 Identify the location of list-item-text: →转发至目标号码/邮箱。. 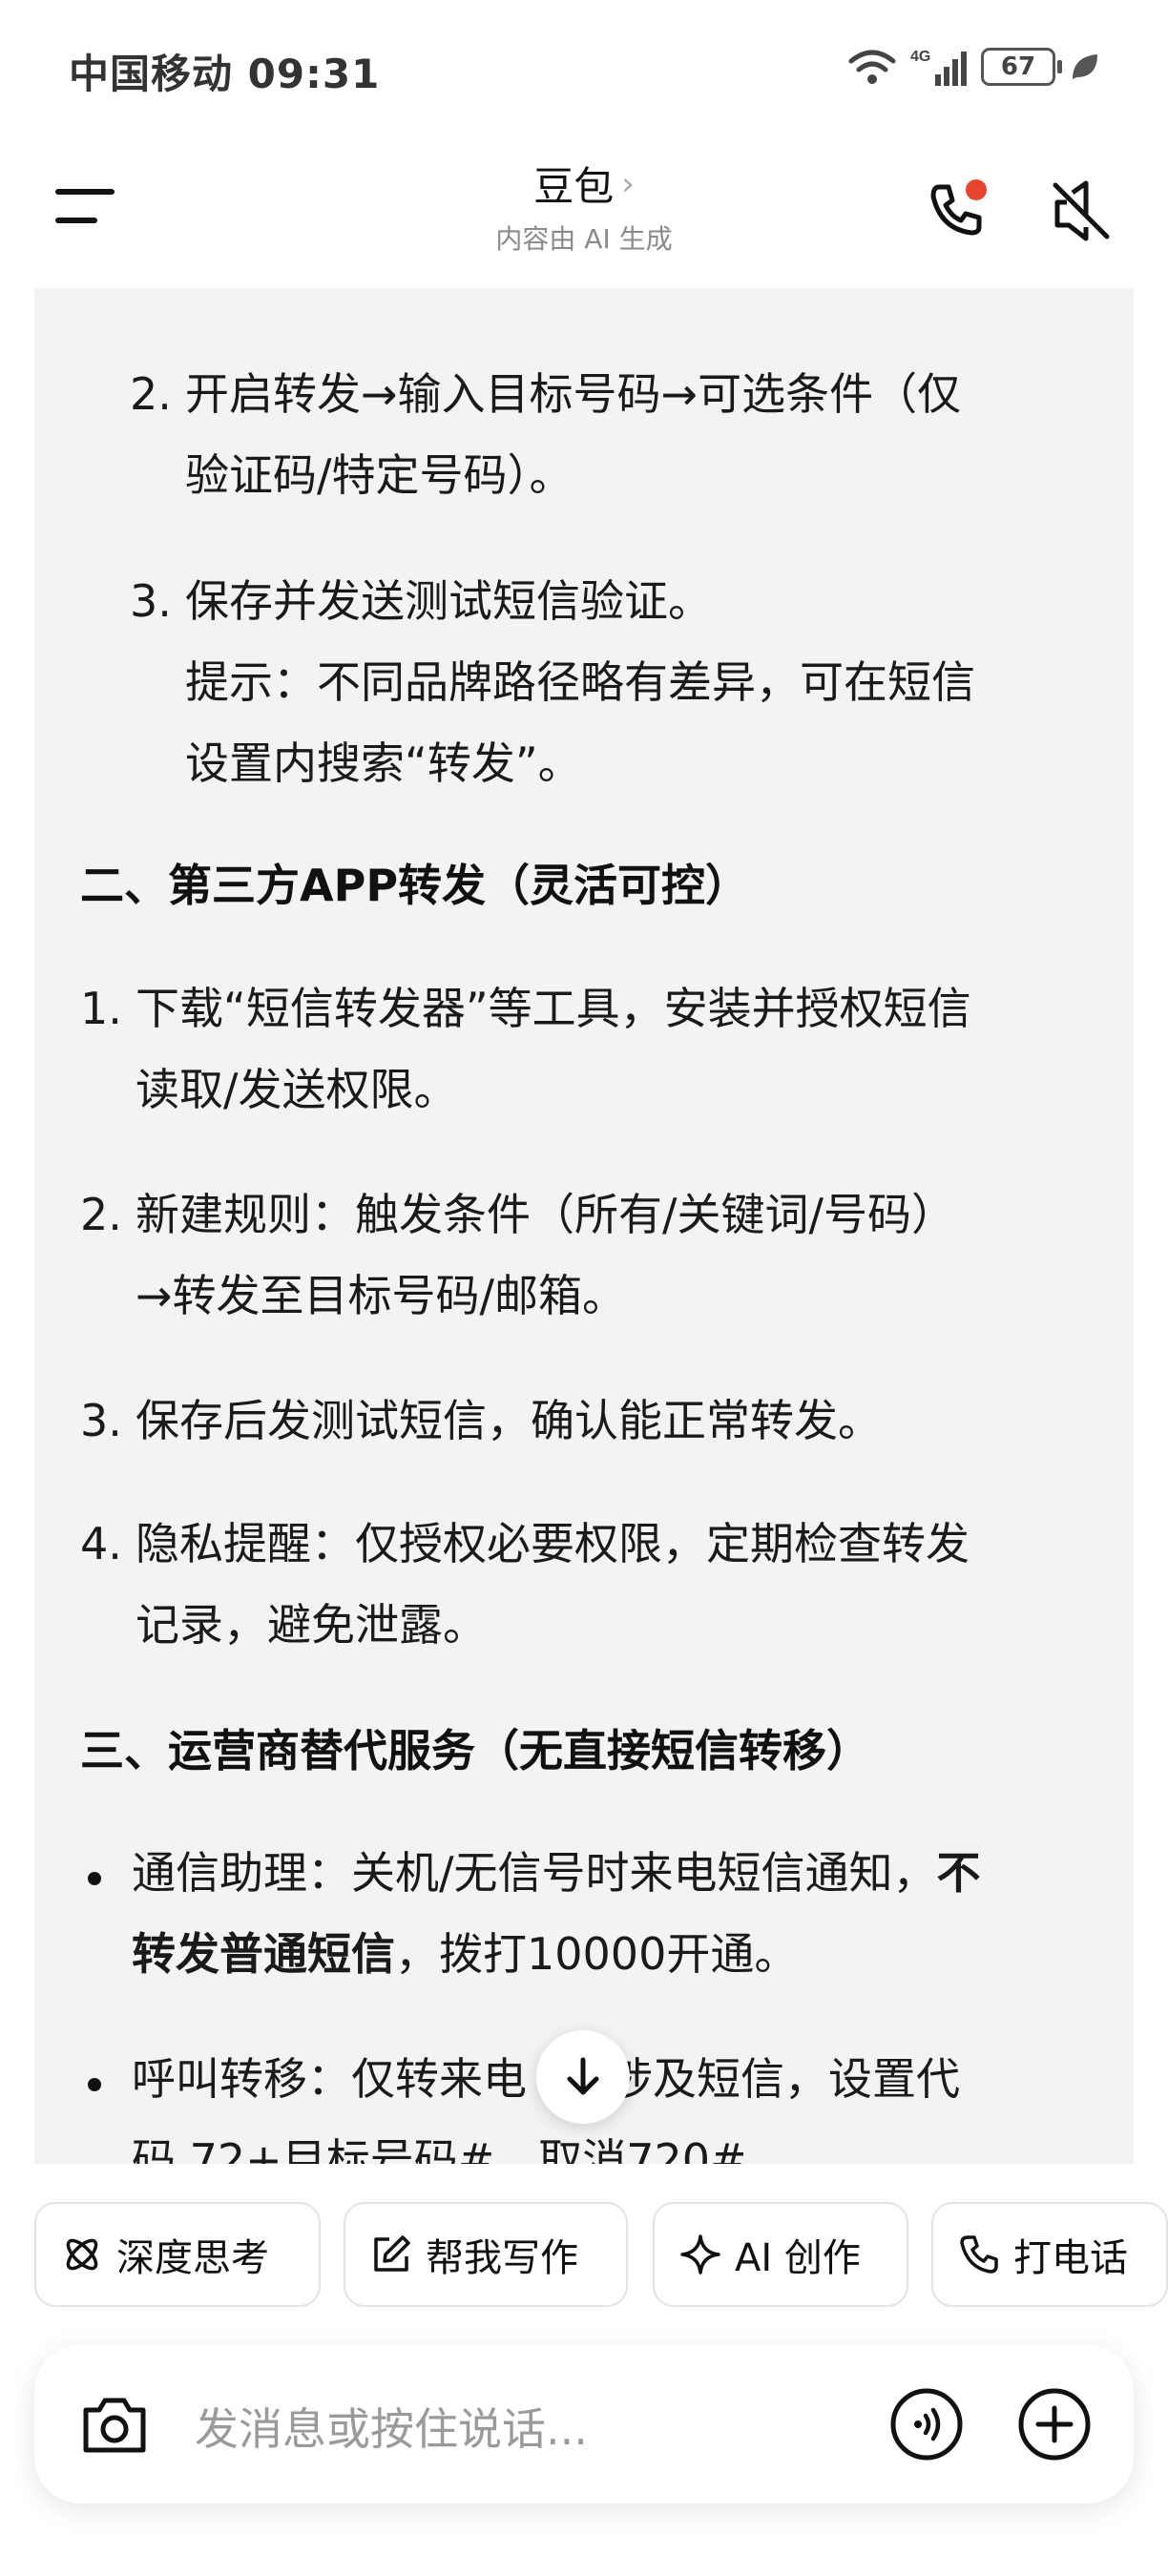
(381, 1295).